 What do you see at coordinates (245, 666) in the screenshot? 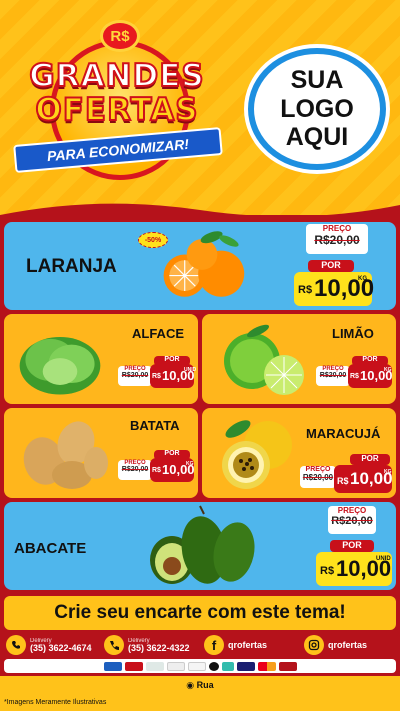
I see `visa-icon` at bounding box center [245, 666].